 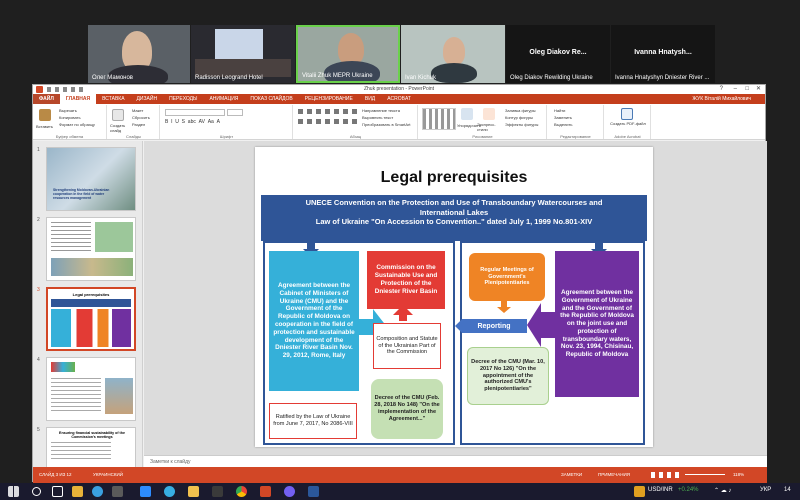 What do you see at coordinates (563, 124) in the screenshot?
I see `select-button: Выделить` at bounding box center [563, 124].